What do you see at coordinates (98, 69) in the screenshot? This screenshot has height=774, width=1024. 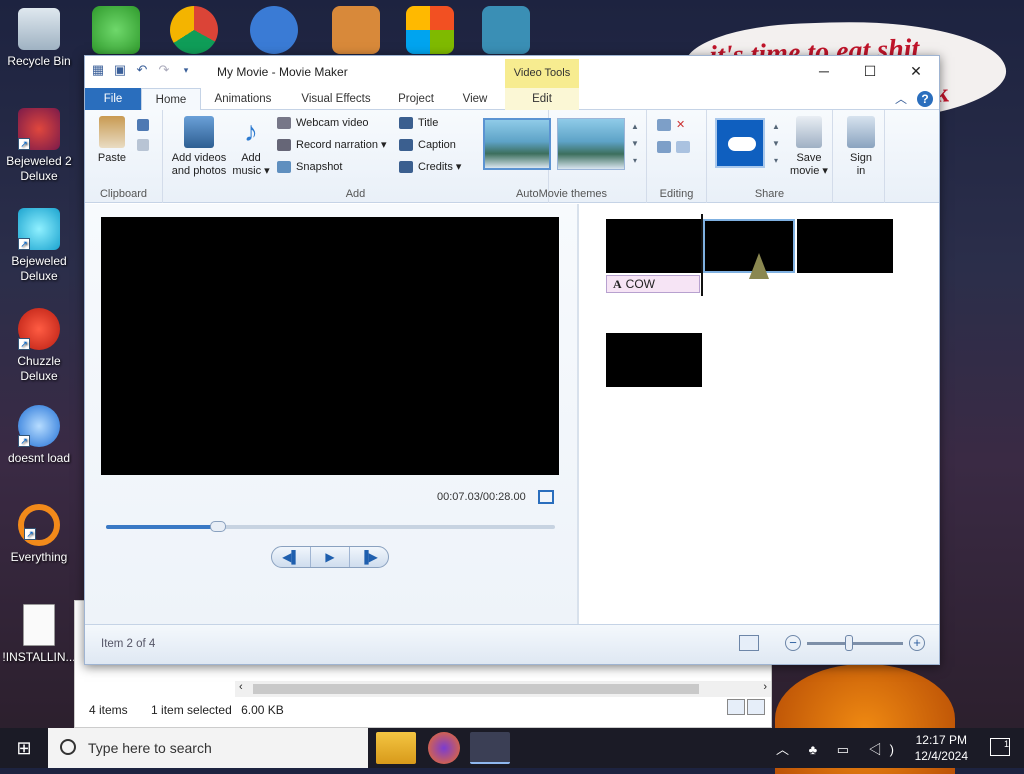 I see `movie-maker-app-icon: ▦` at bounding box center [98, 69].